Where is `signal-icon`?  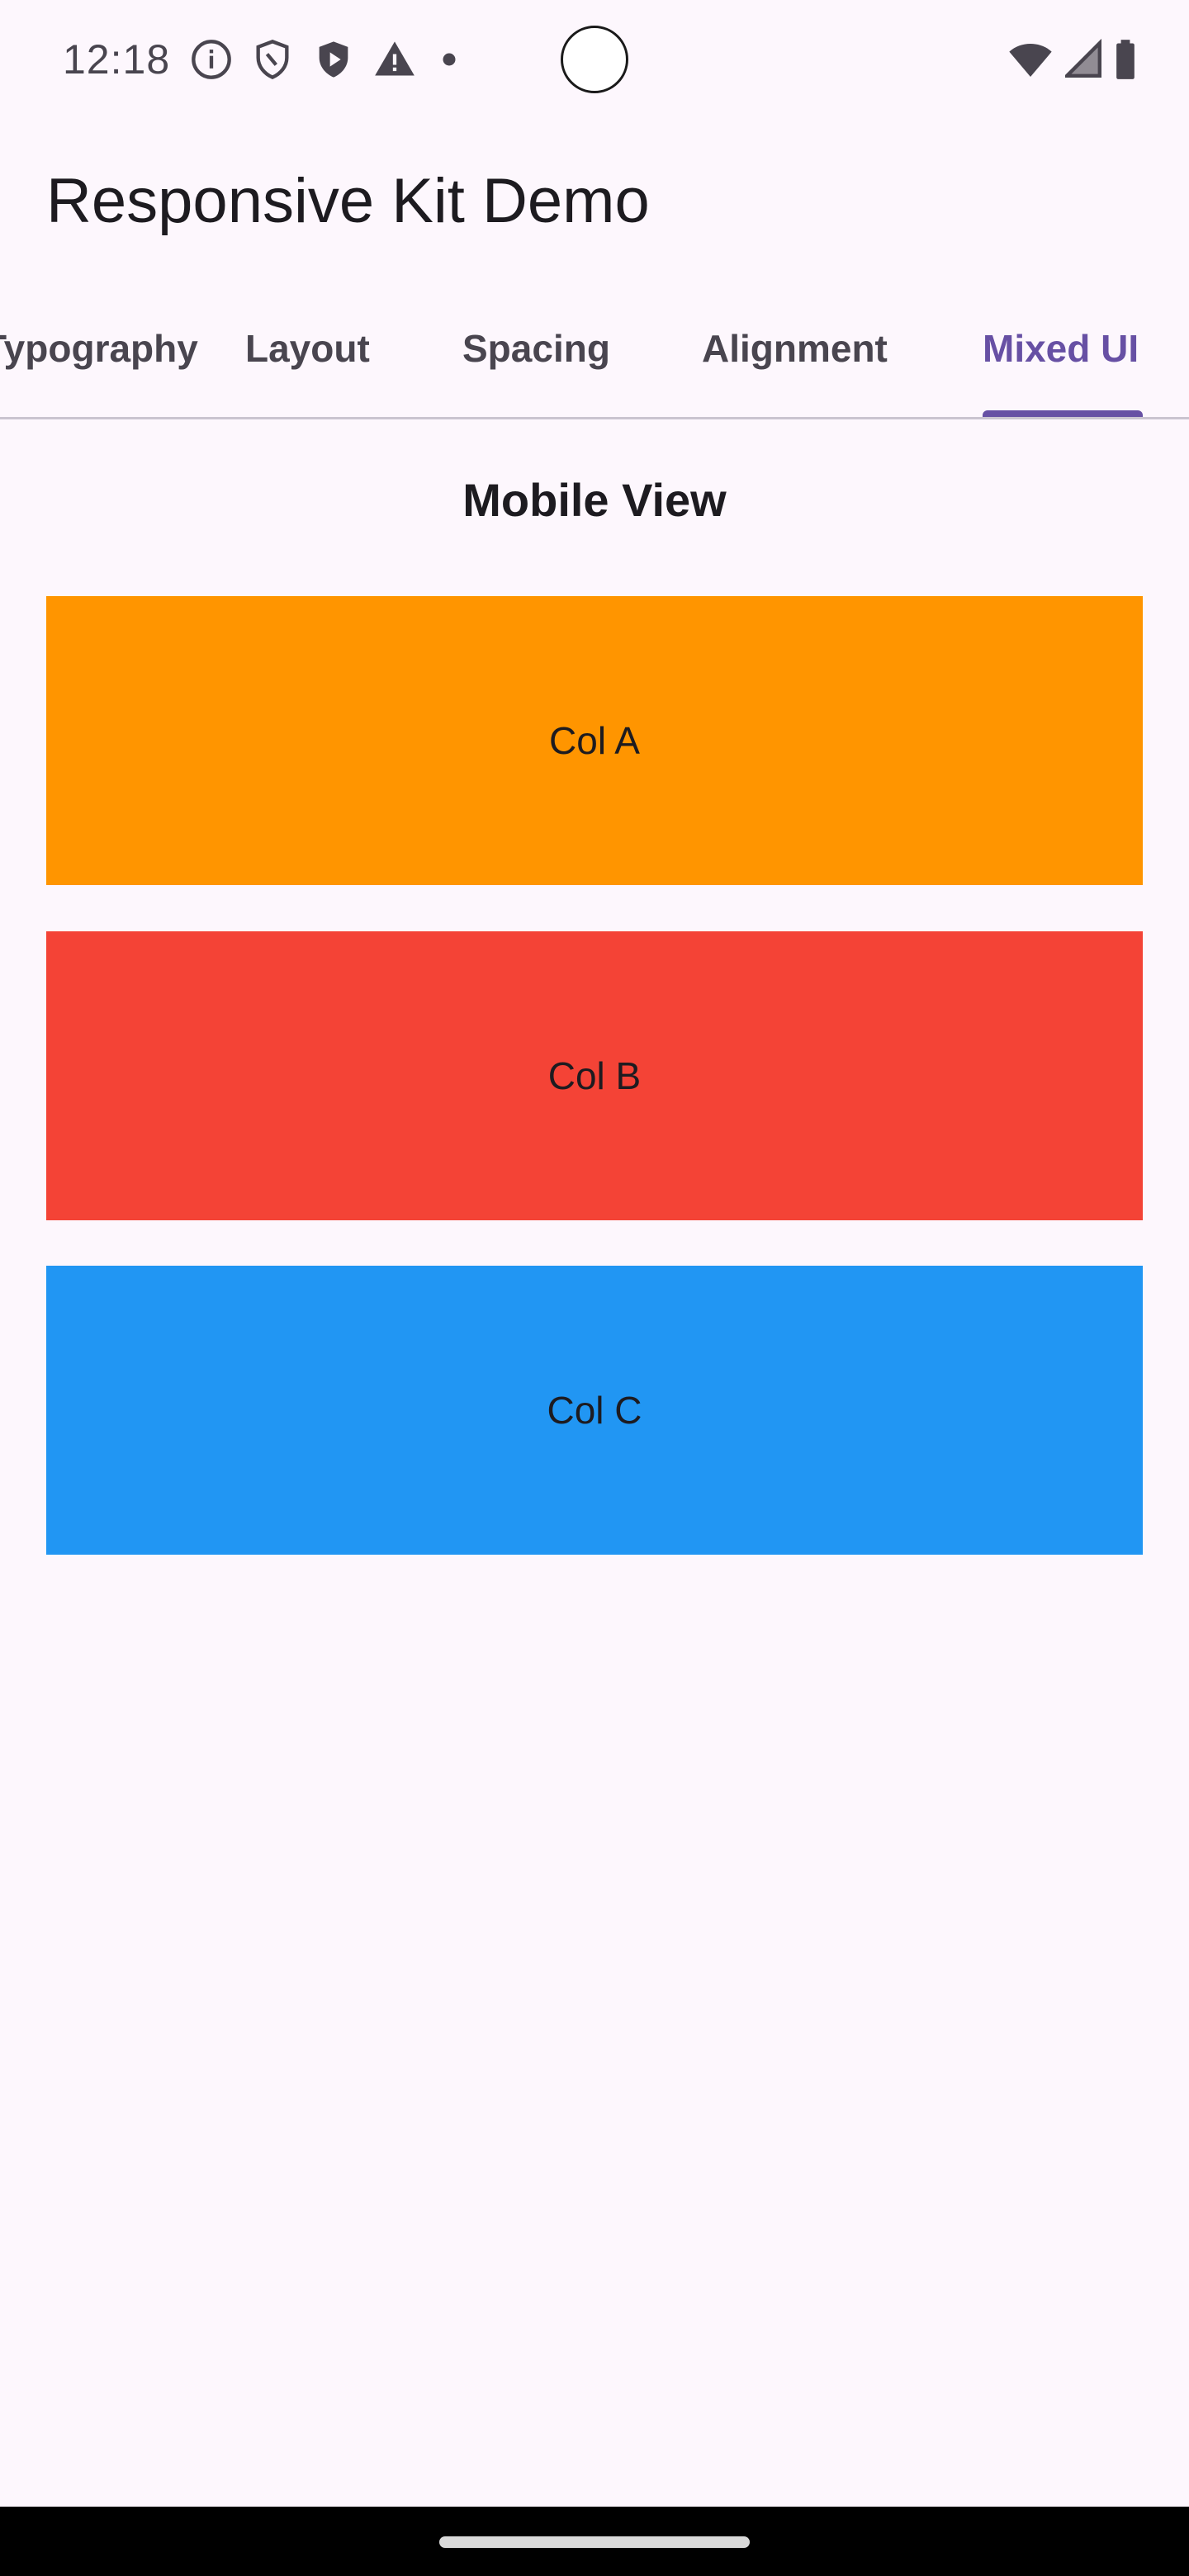
signal-icon is located at coordinates (1083, 59).